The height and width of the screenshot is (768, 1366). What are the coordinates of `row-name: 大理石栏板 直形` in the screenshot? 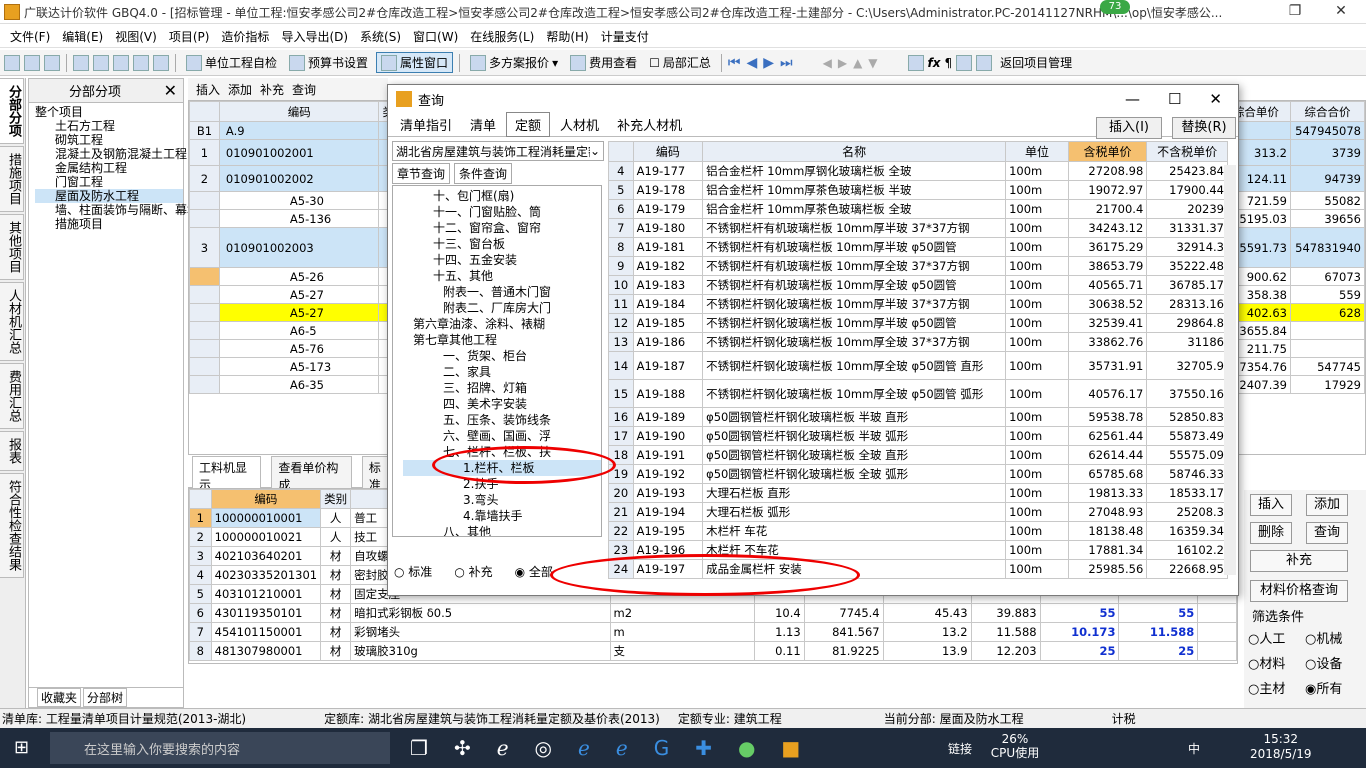 It's located at (854, 493).